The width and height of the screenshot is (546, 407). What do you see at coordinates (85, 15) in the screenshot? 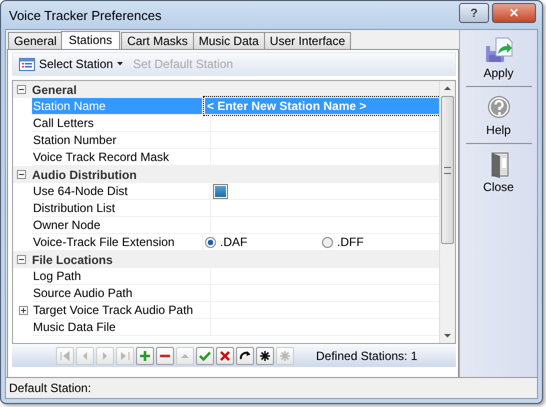
I see `window-title: Voice Tracker Preferences` at bounding box center [85, 15].